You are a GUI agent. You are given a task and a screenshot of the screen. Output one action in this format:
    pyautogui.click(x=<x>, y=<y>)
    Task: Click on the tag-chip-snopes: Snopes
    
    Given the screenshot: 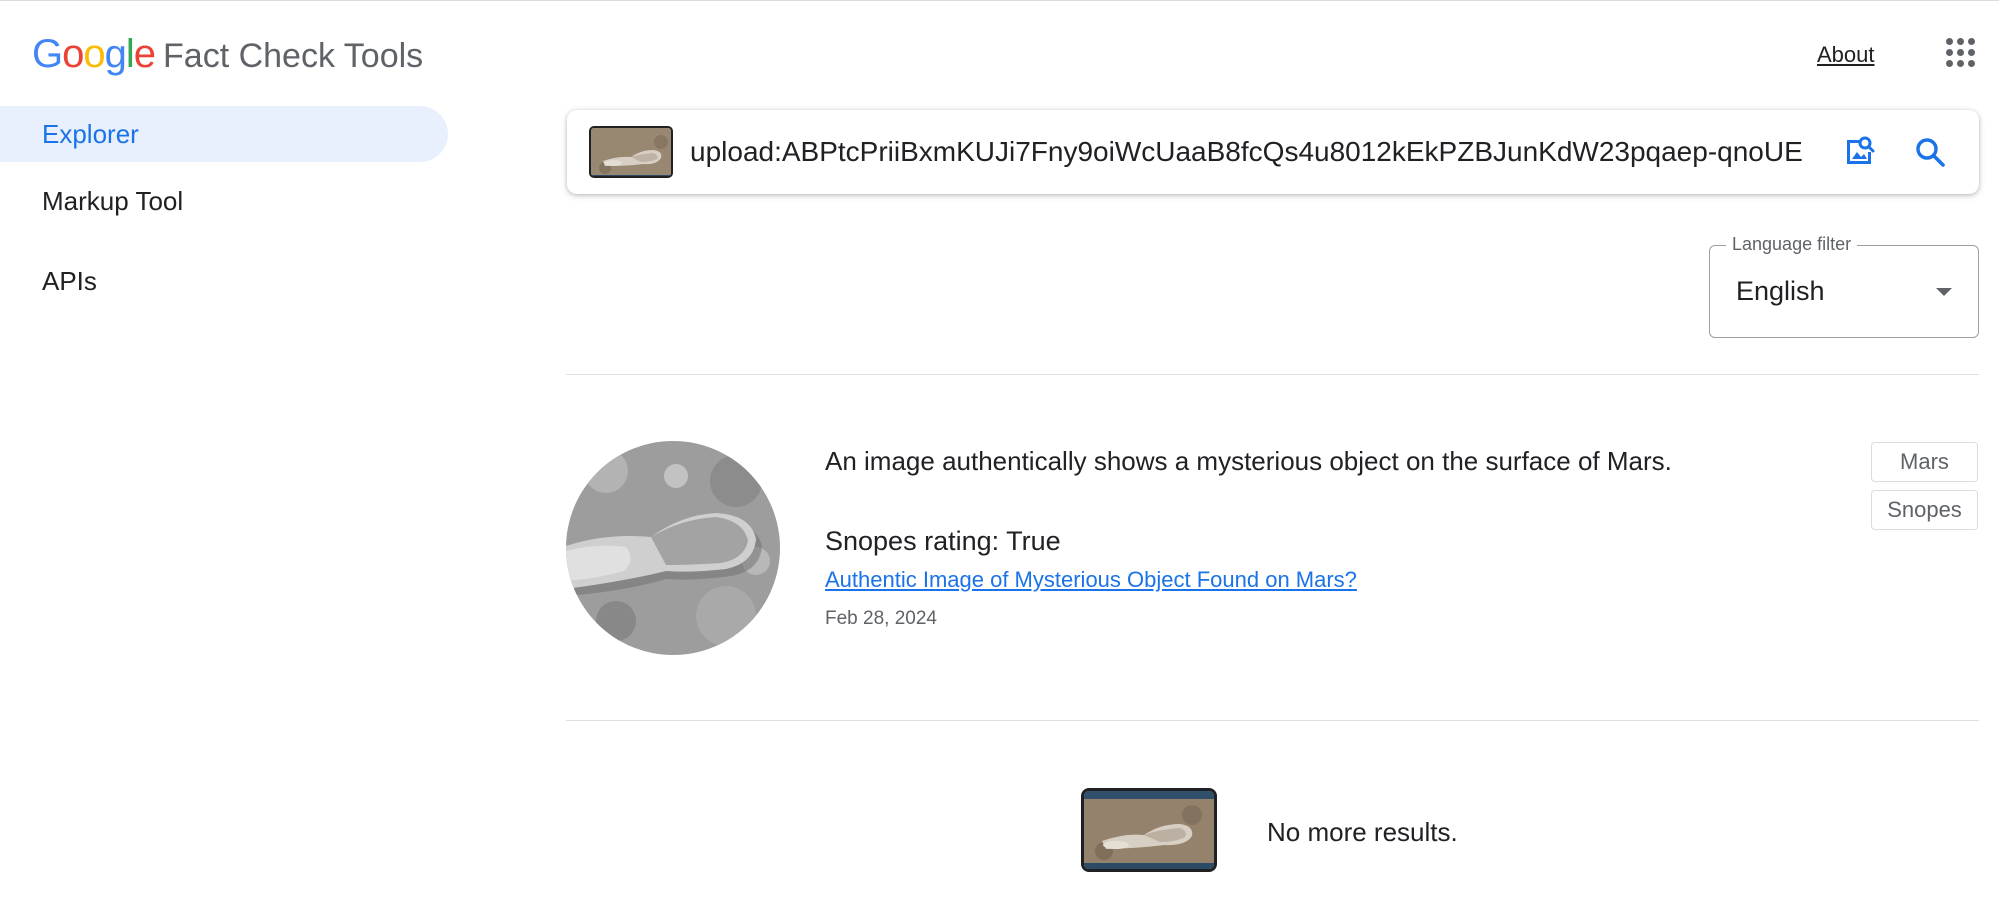 What is the action you would take?
    pyautogui.click(x=1924, y=510)
    